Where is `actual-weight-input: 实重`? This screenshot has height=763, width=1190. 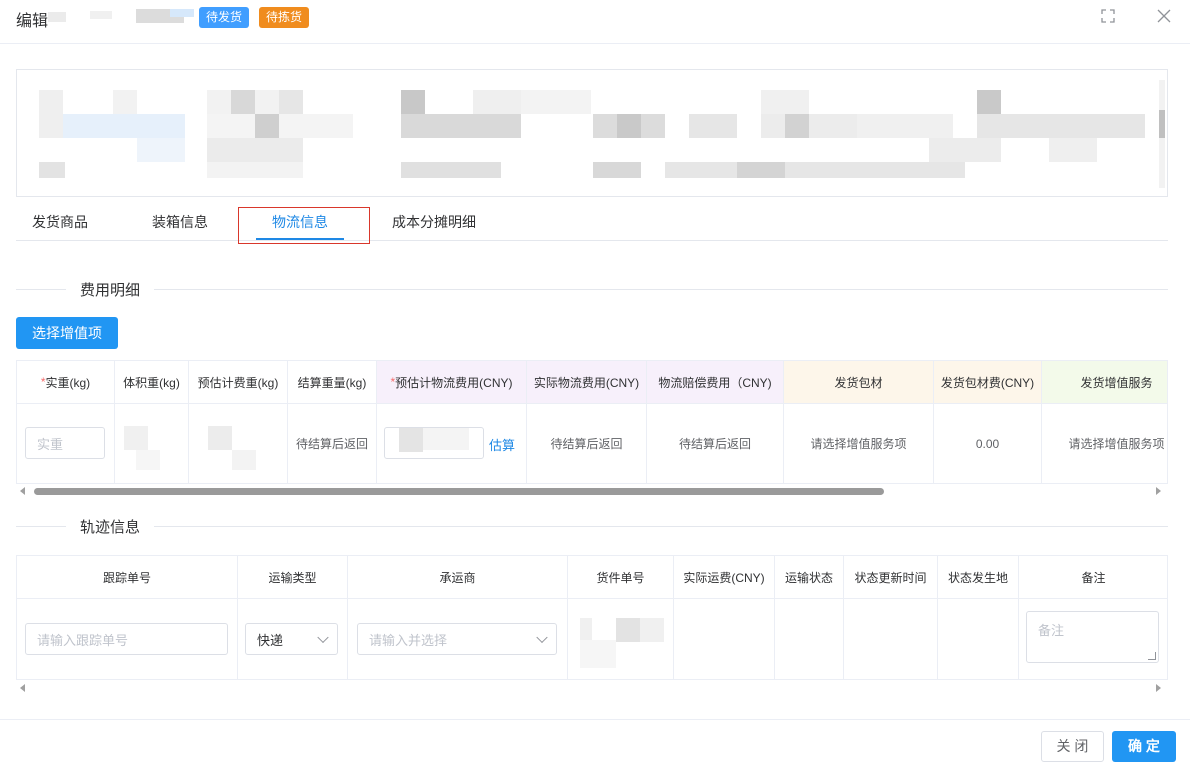 actual-weight-input: 实重 is located at coordinates (65, 443).